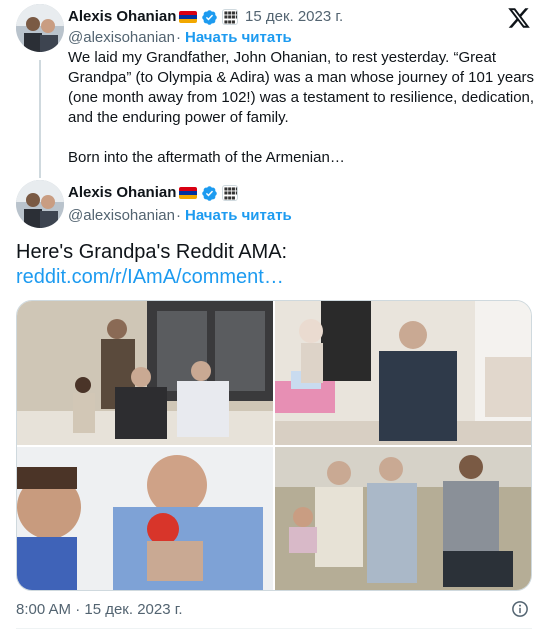 The width and height of the screenshot is (544, 630). What do you see at coordinates (519, 18) in the screenshot?
I see `x-logo-icon` at bounding box center [519, 18].